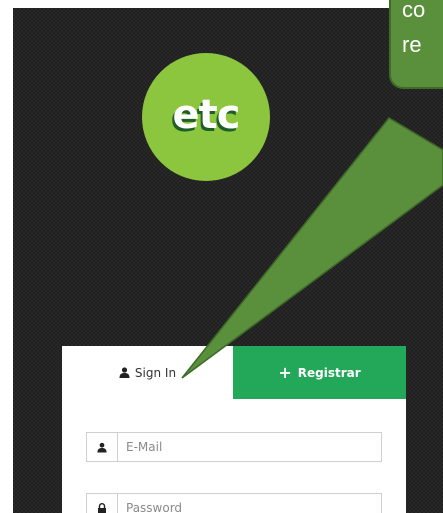  I want to click on password-field, so click(234, 503).